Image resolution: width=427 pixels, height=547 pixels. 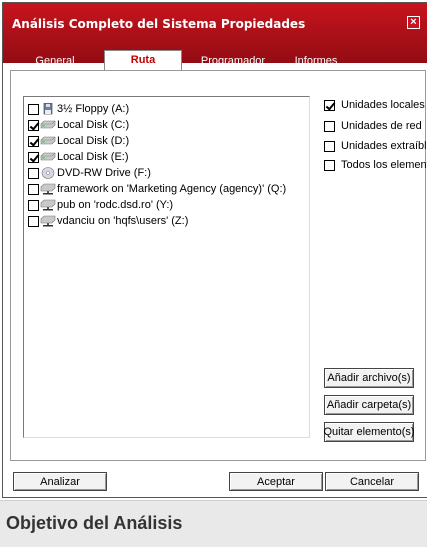 I want to click on tab-bar: General Ruta Programador Informes, so click(x=215, y=60).